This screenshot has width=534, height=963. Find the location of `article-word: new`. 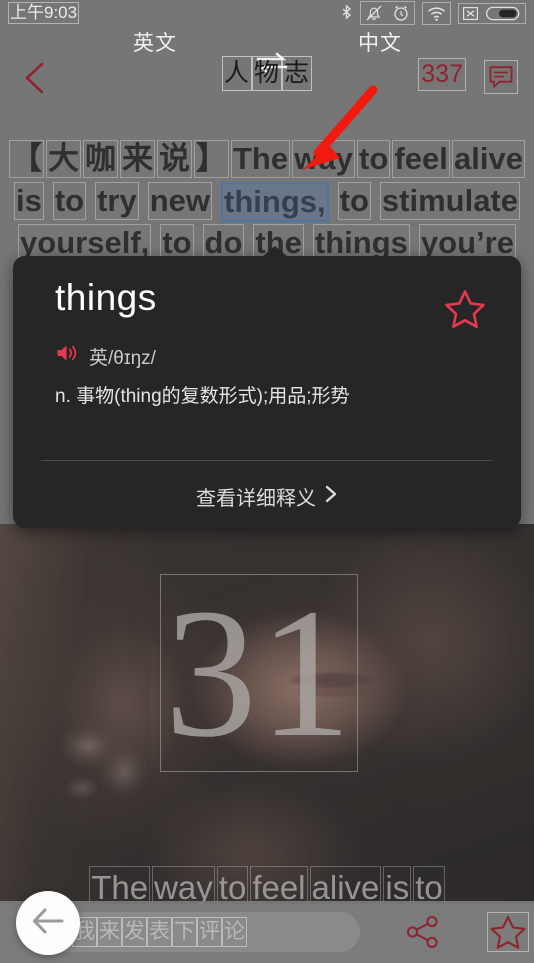

article-word: new is located at coordinates (180, 201).